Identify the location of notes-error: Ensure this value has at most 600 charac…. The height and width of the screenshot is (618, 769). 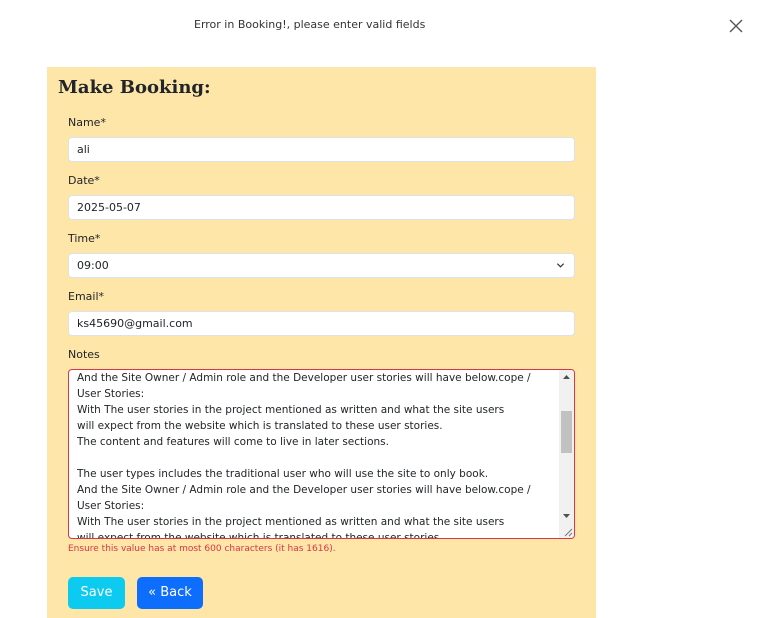
(202, 549).